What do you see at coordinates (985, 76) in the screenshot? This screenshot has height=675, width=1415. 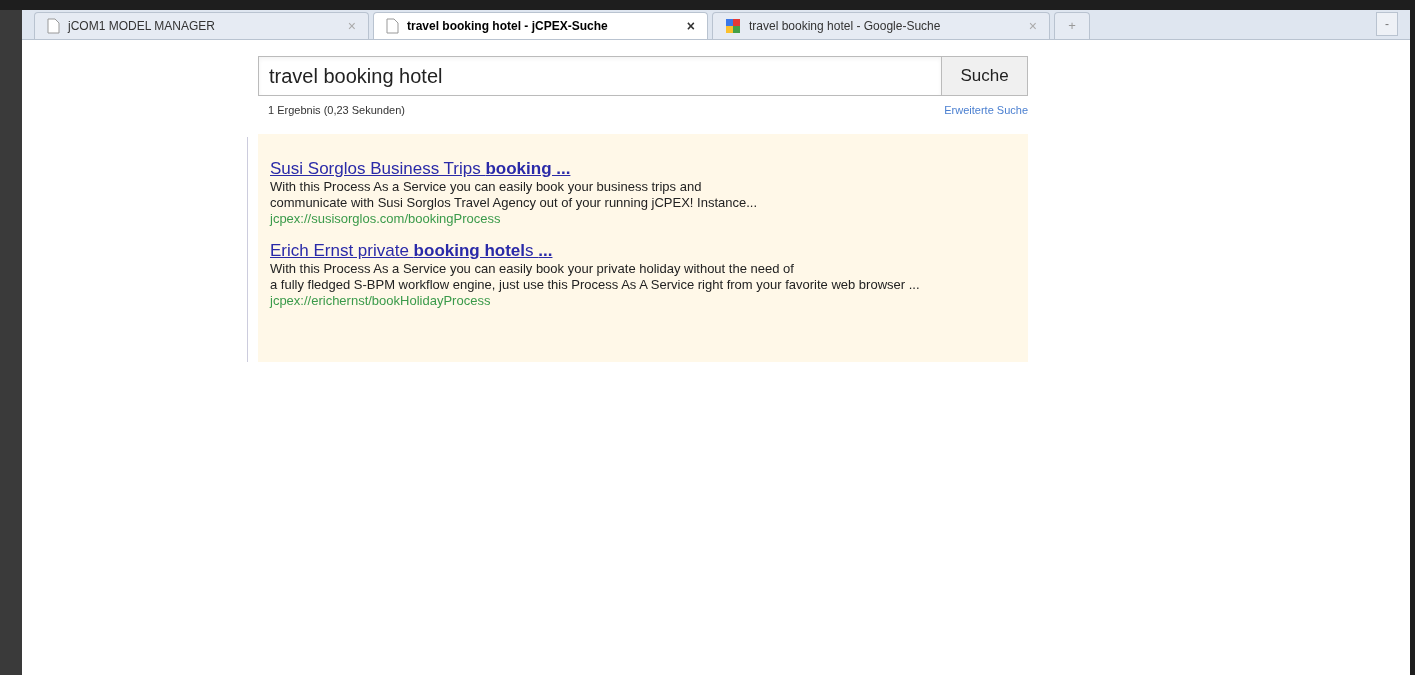 I see `search-button: Suche` at bounding box center [985, 76].